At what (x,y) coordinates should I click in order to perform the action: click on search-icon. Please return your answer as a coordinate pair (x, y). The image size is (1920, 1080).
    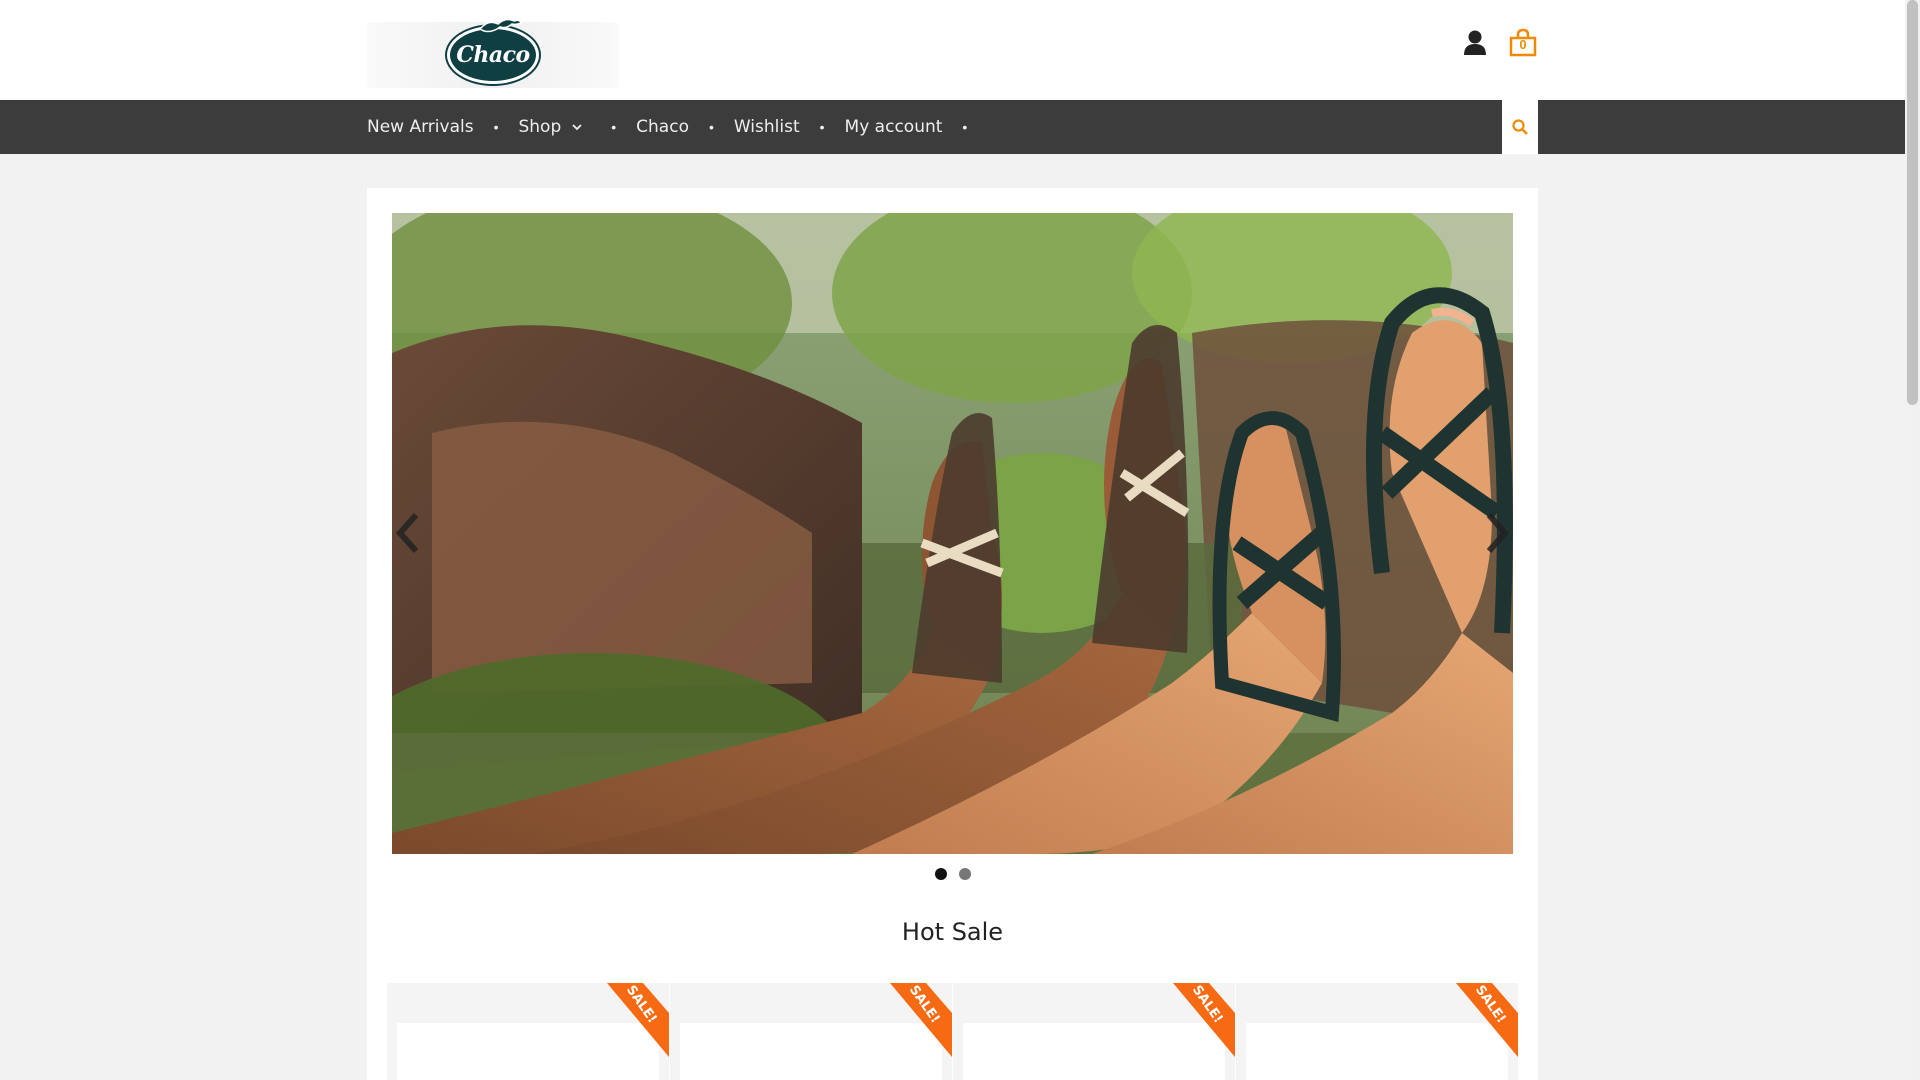
    Looking at the image, I should click on (1520, 127).